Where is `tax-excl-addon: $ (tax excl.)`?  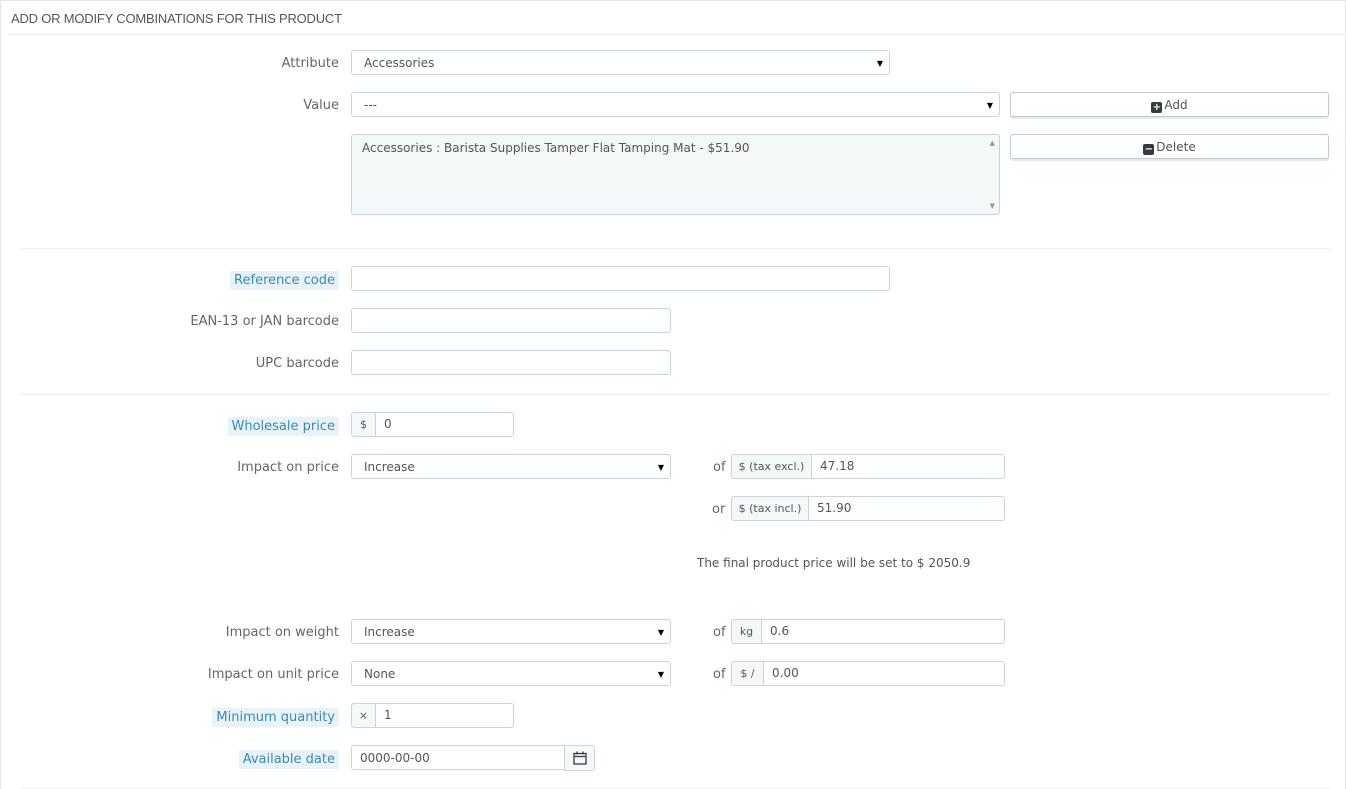 tax-excl-addon: $ (tax excl.) is located at coordinates (771, 466).